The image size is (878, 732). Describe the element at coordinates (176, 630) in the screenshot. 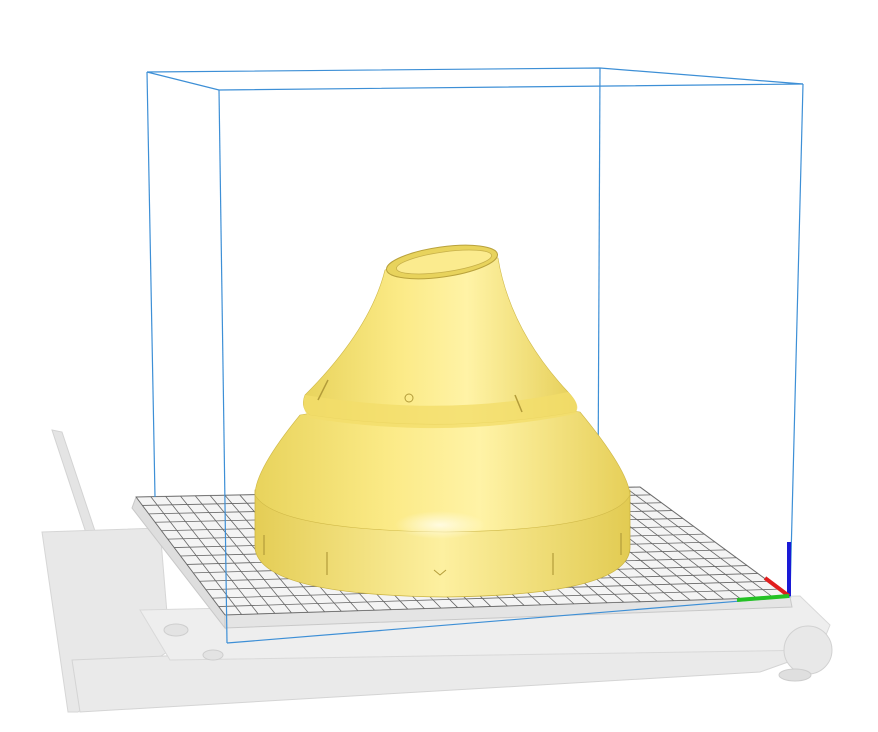

I see `frame-spring-left` at that location.